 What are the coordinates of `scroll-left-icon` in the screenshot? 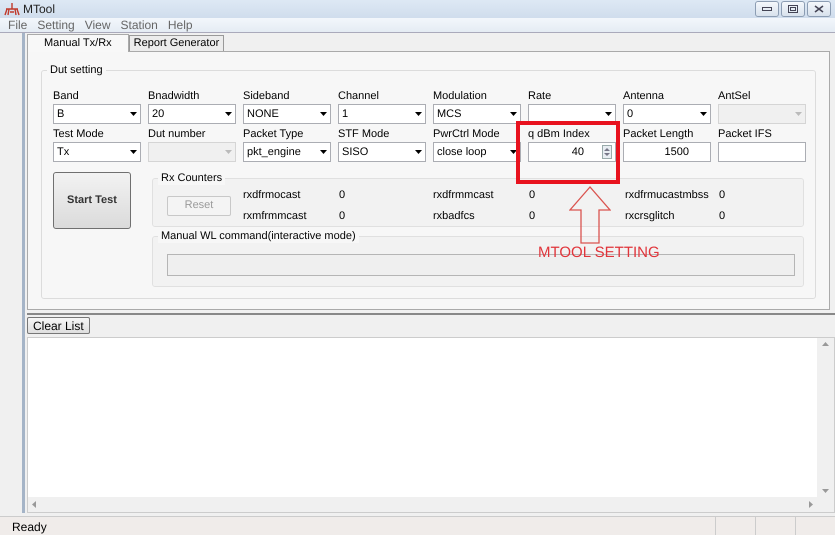 It's located at (34, 504).